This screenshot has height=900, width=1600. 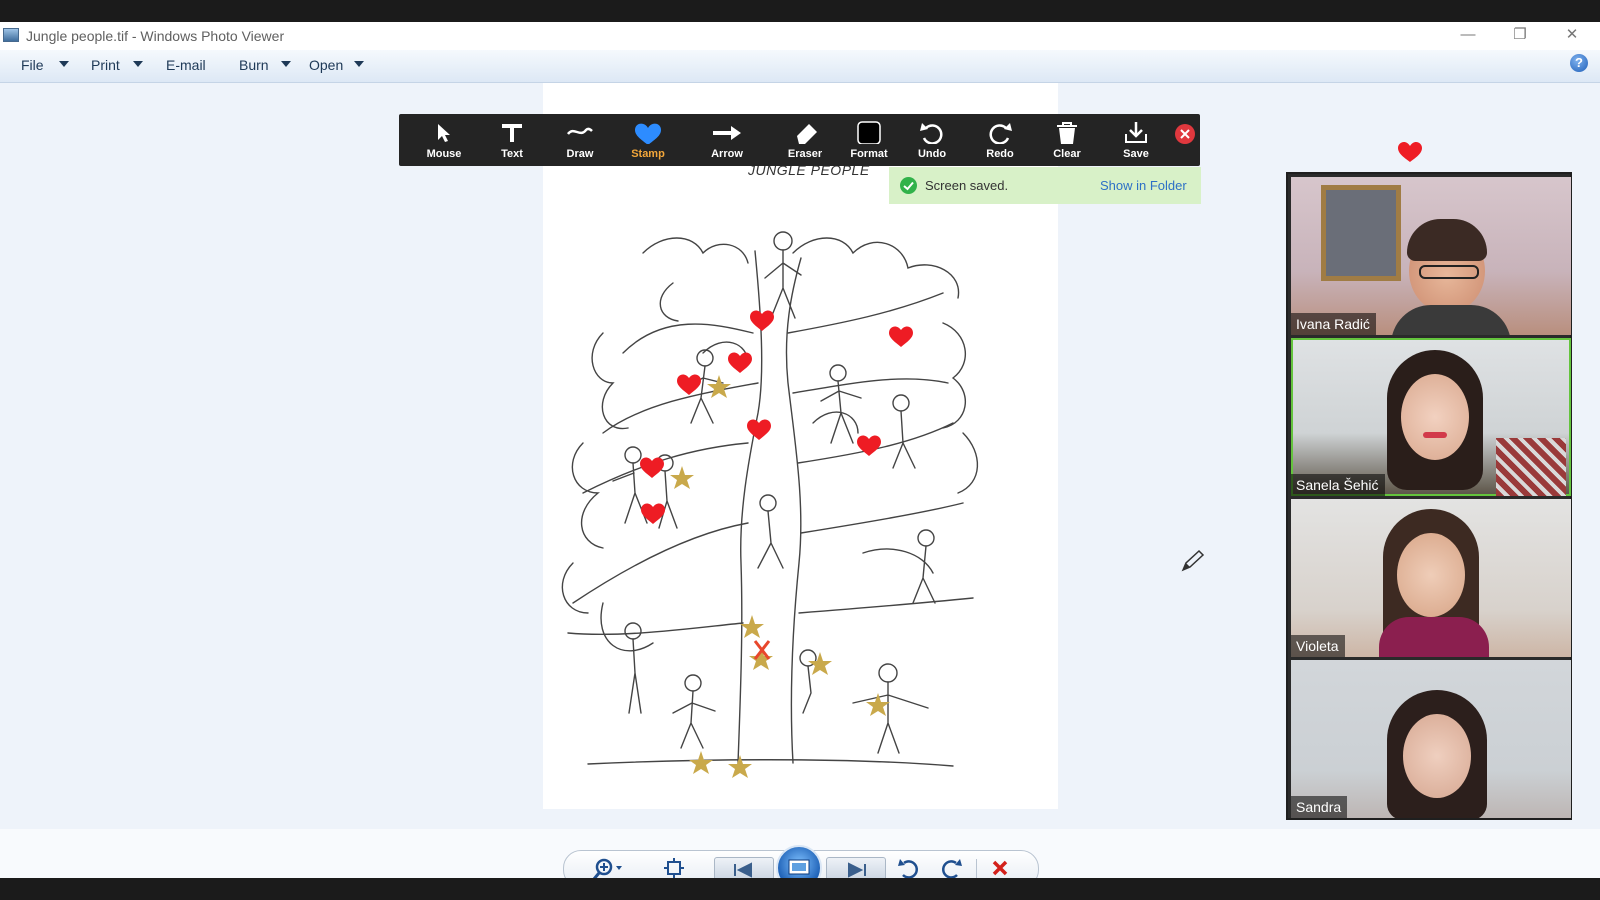 What do you see at coordinates (512, 133) in the screenshot?
I see `text-icon` at bounding box center [512, 133].